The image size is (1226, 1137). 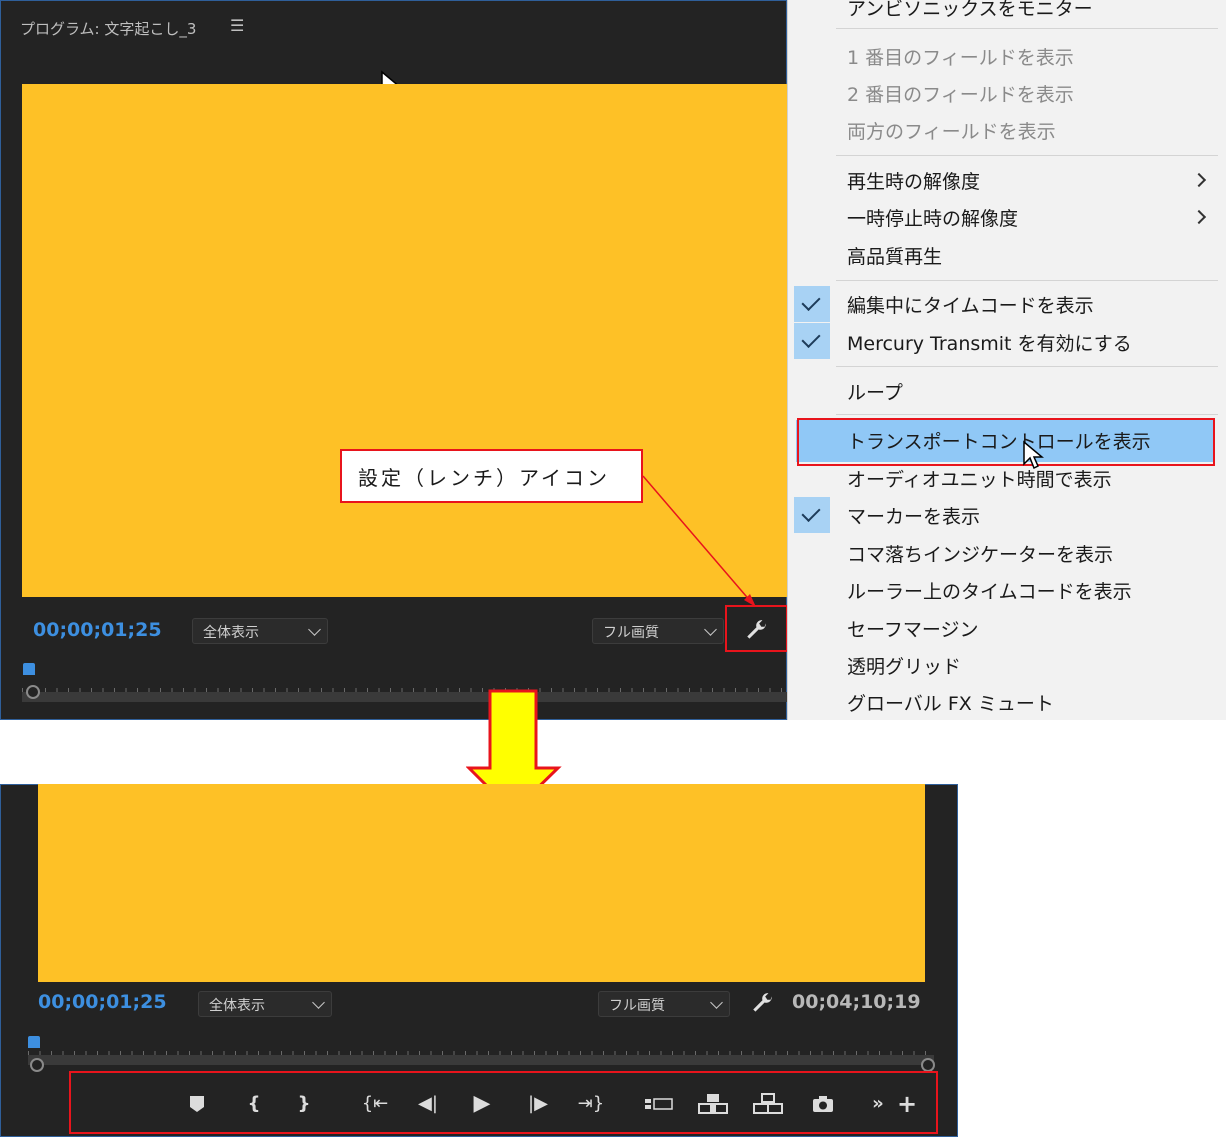 I want to click on menu-item-safe-margins: セーフマージン, so click(x=912, y=628).